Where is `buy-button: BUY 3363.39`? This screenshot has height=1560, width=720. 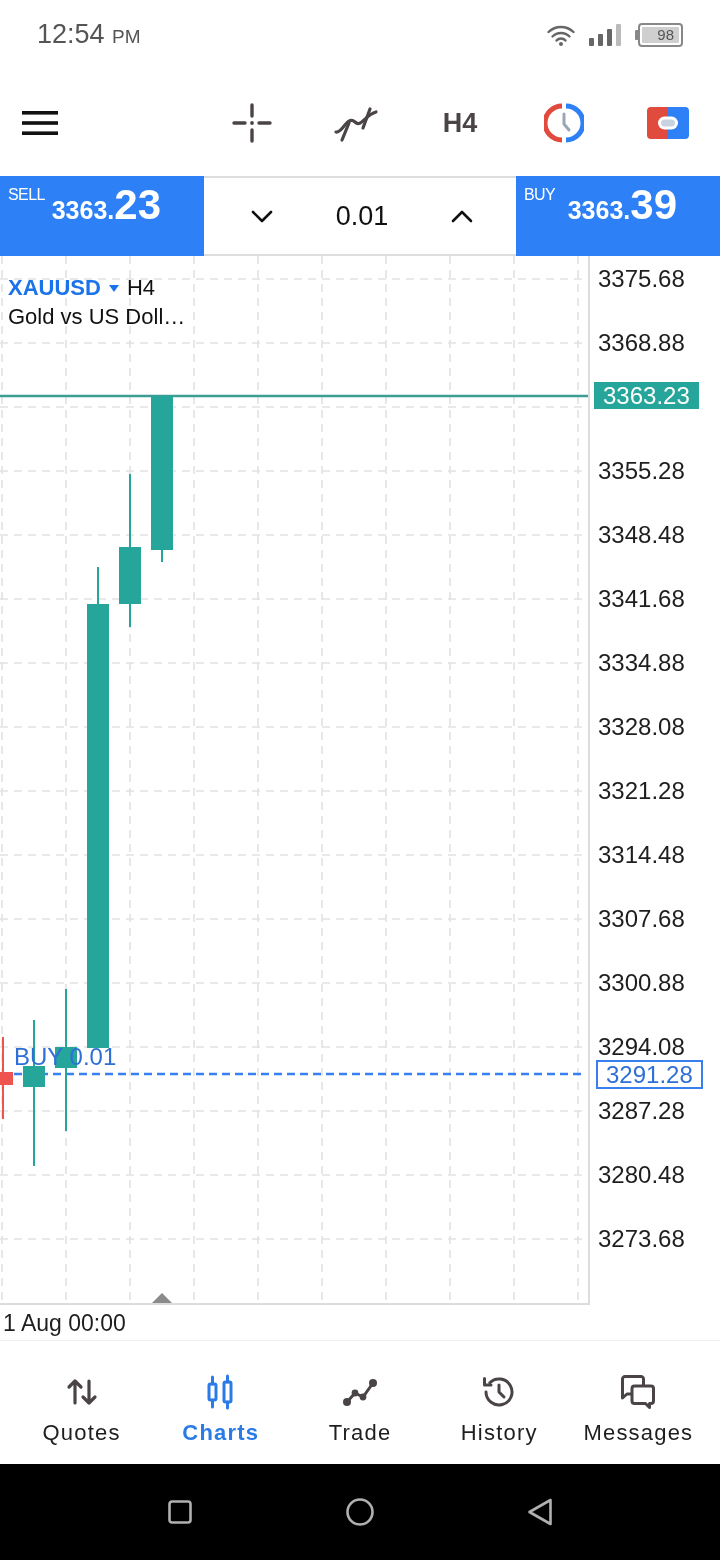 buy-button: BUY 3363.39 is located at coordinates (618, 216).